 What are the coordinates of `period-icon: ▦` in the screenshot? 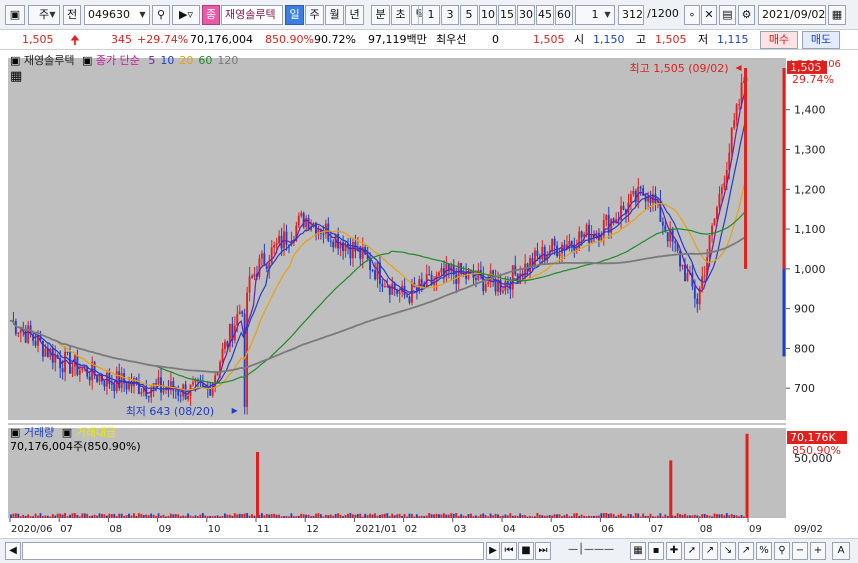 It's located at (638, 551).